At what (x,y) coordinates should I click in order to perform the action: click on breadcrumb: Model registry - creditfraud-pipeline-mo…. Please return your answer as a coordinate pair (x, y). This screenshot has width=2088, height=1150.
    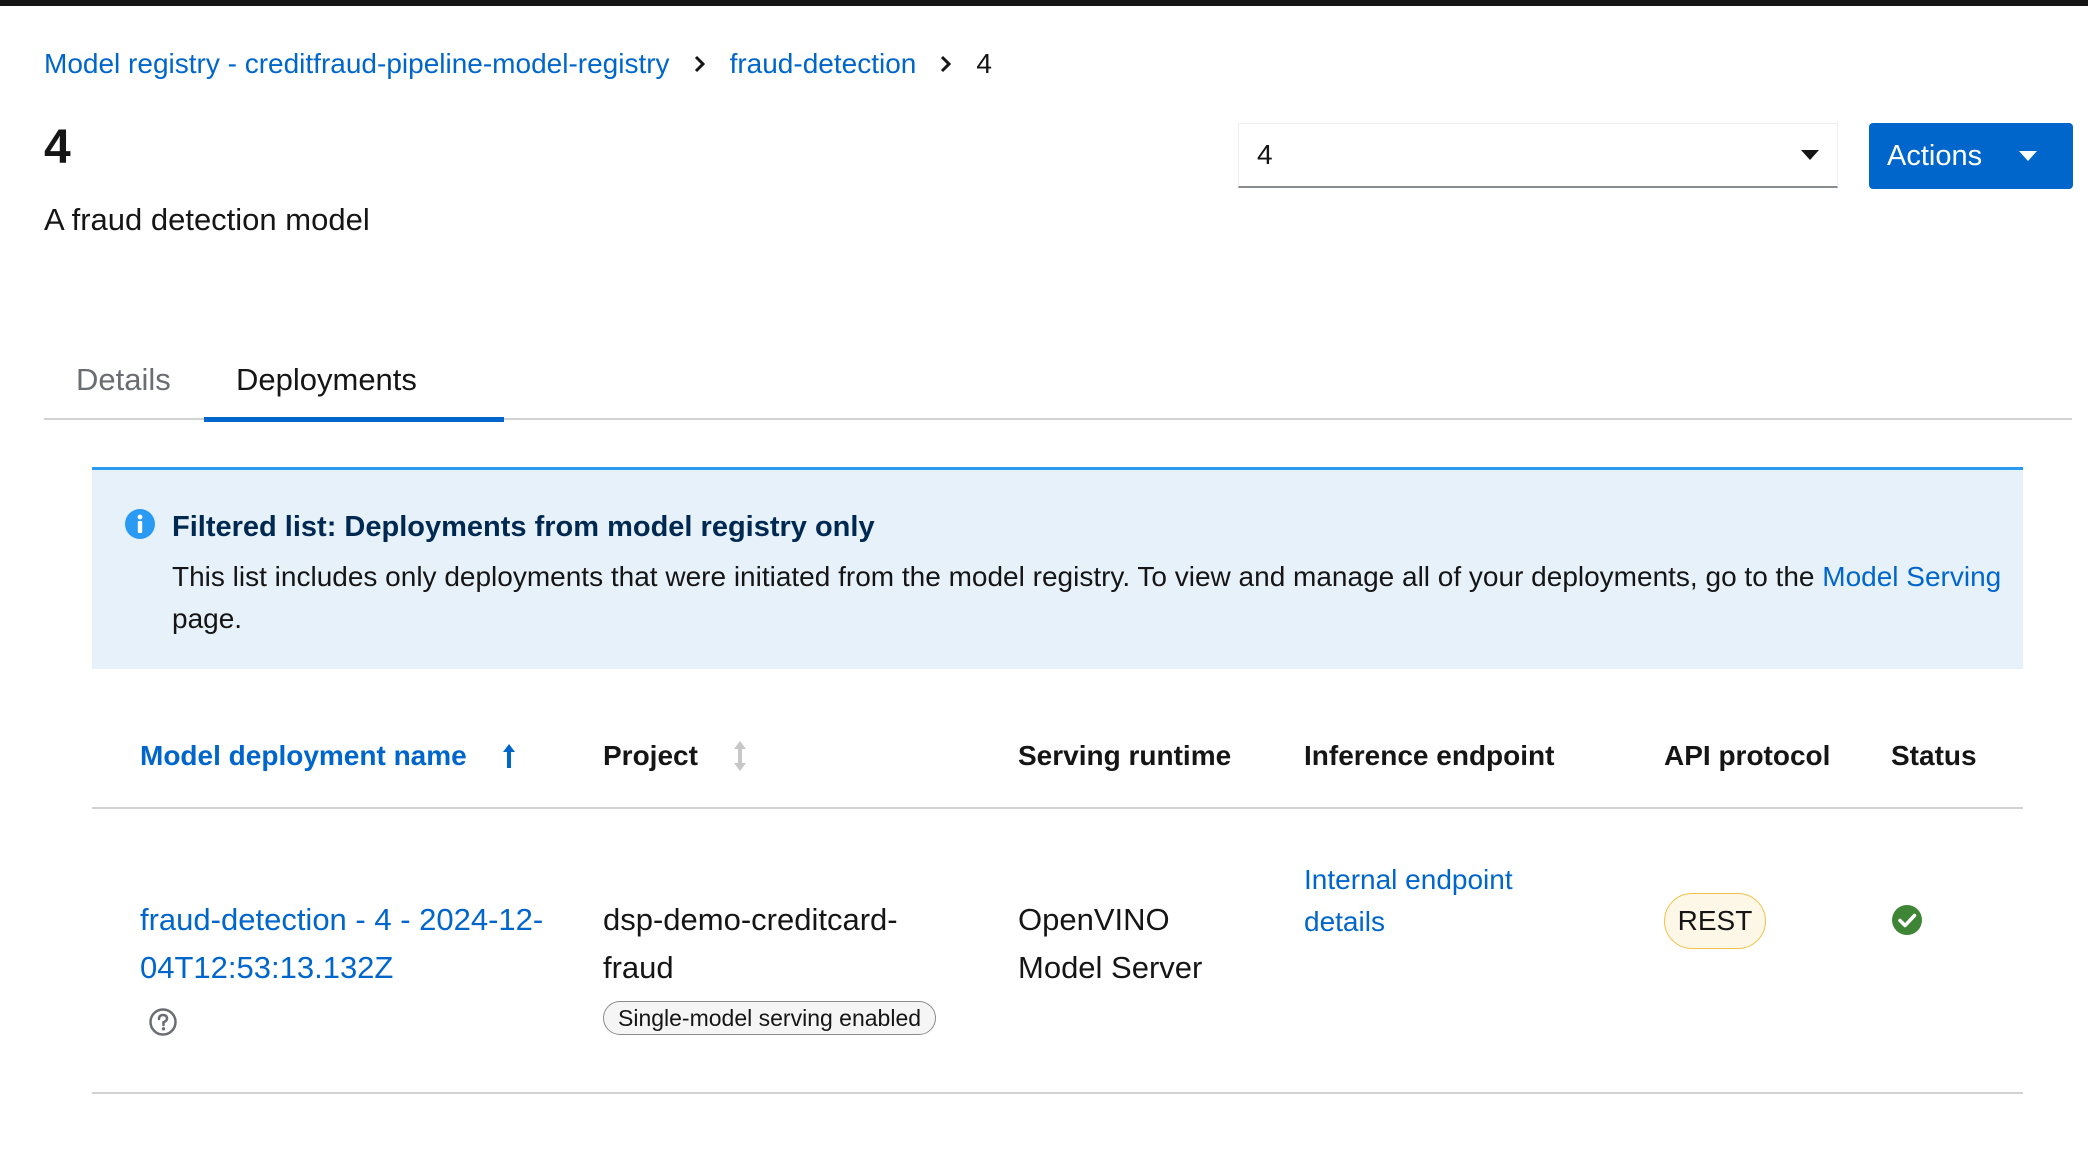
    Looking at the image, I should click on (518, 64).